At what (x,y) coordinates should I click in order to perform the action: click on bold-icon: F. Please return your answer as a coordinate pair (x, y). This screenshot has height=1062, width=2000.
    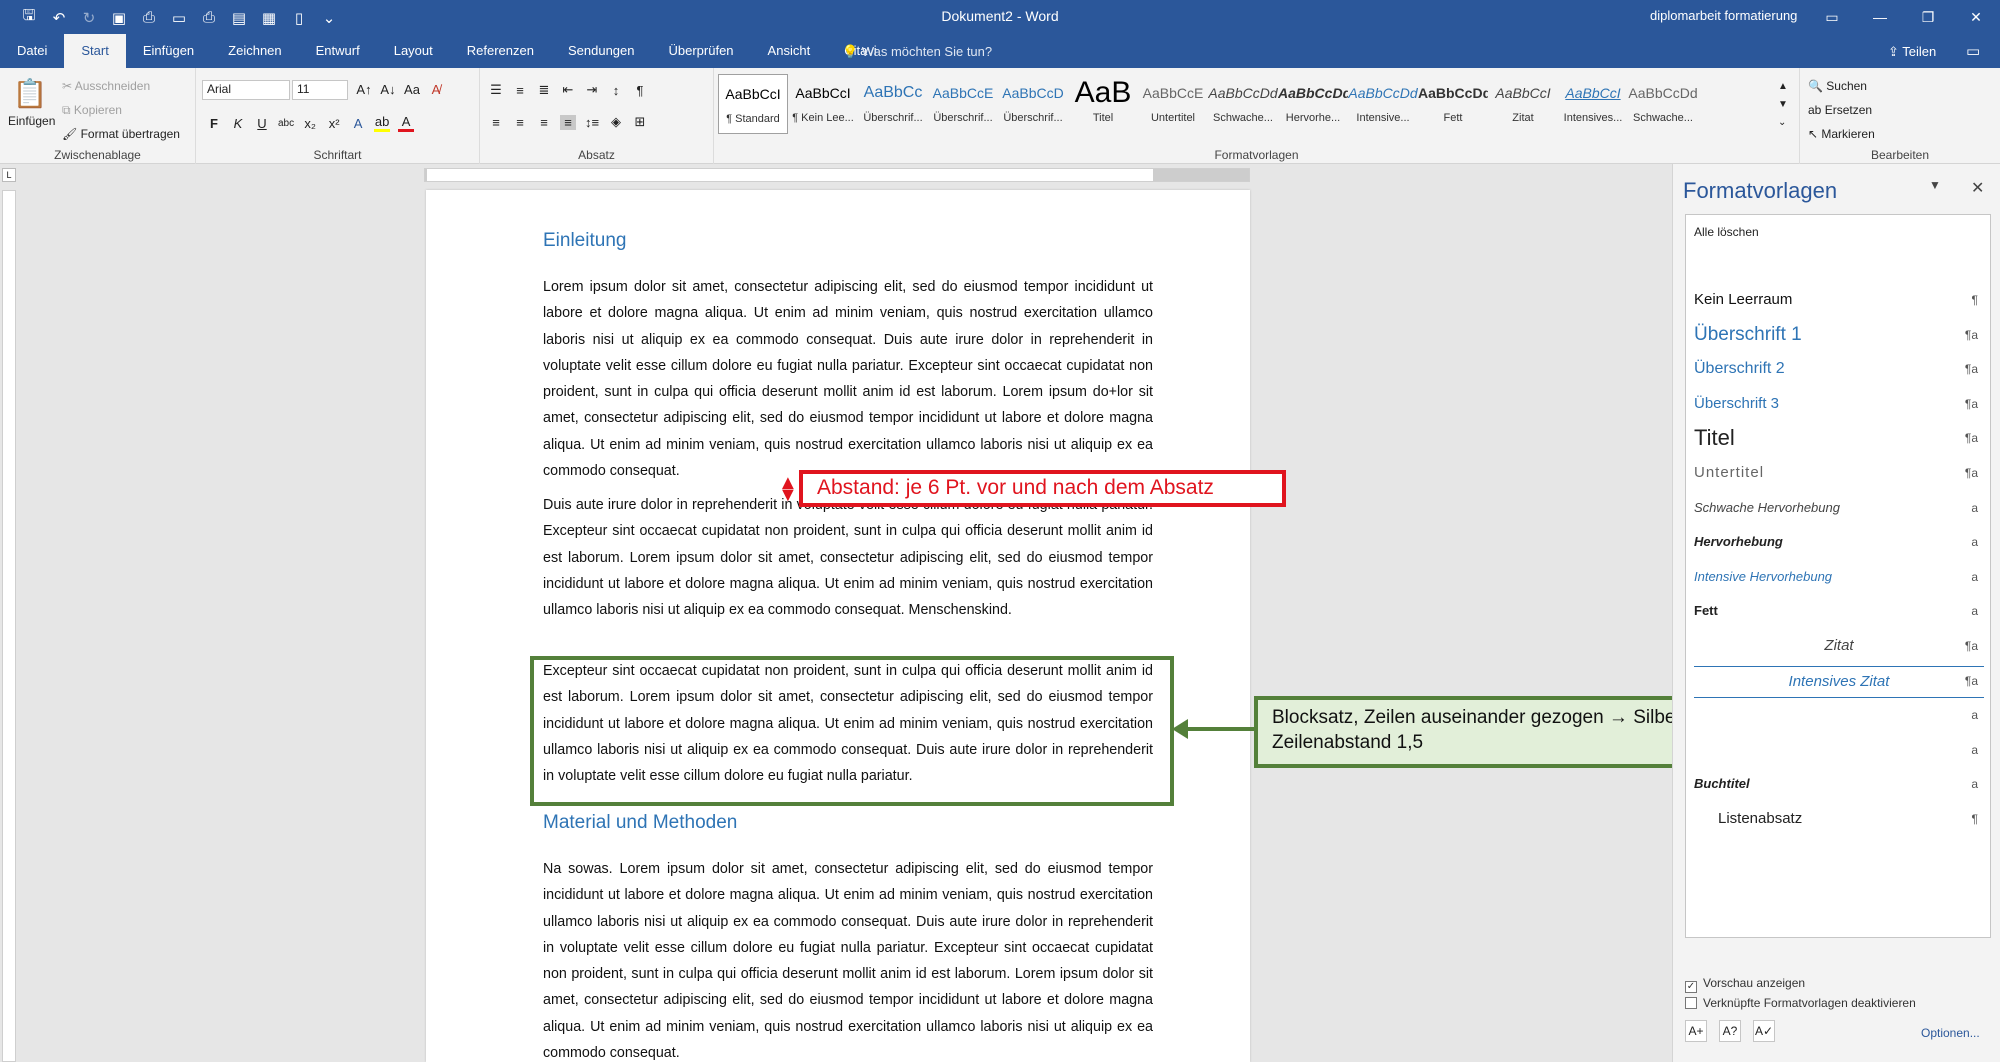
    Looking at the image, I should click on (214, 123).